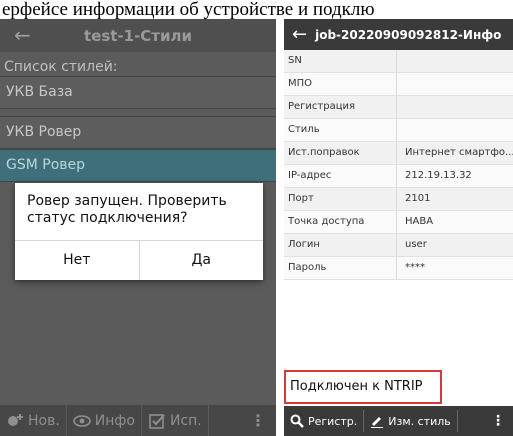  Describe the element at coordinates (299, 34) in the screenshot. I see `back-arrow-icon: ←` at that location.